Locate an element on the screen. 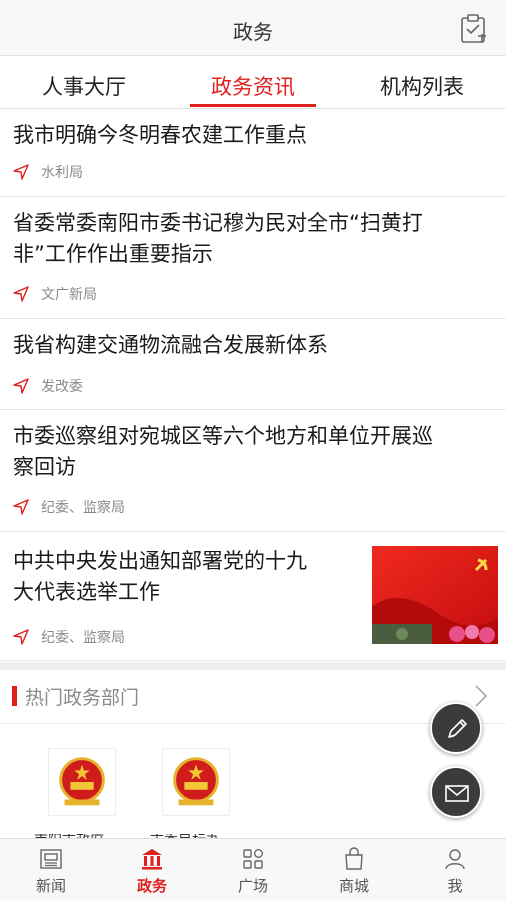 The width and height of the screenshot is (506, 900). sub-tabs: 人事大厅 政务资讯 机构列表 is located at coordinates (253, 83).